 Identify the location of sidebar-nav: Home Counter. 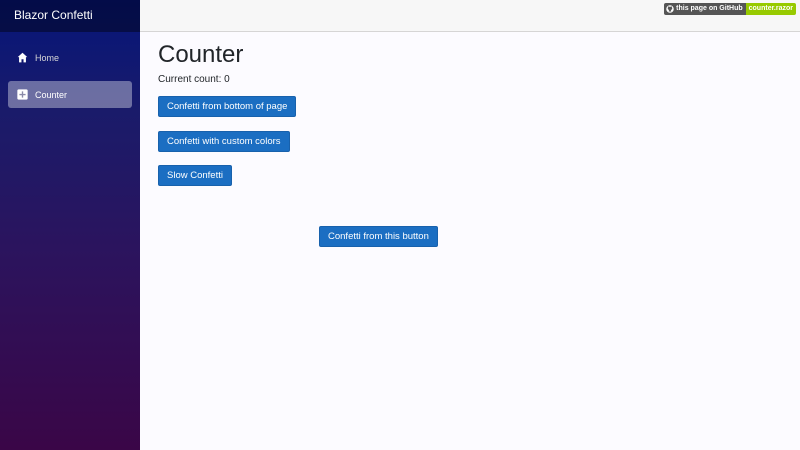
(70, 70).